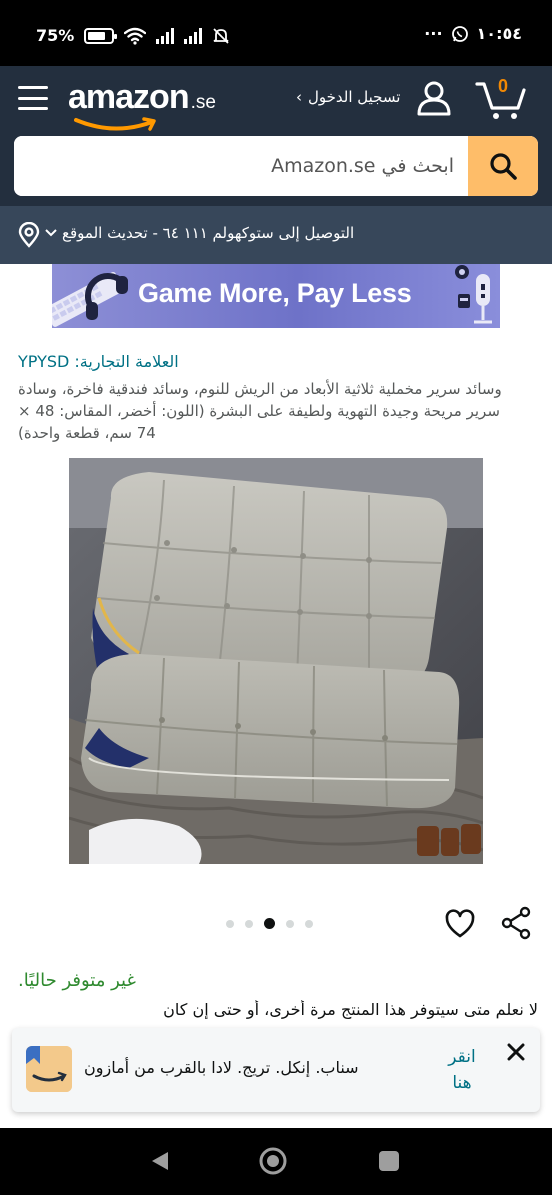 This screenshot has height=1195, width=552. What do you see at coordinates (503, 86) in the screenshot?
I see `cart-count: 0` at bounding box center [503, 86].